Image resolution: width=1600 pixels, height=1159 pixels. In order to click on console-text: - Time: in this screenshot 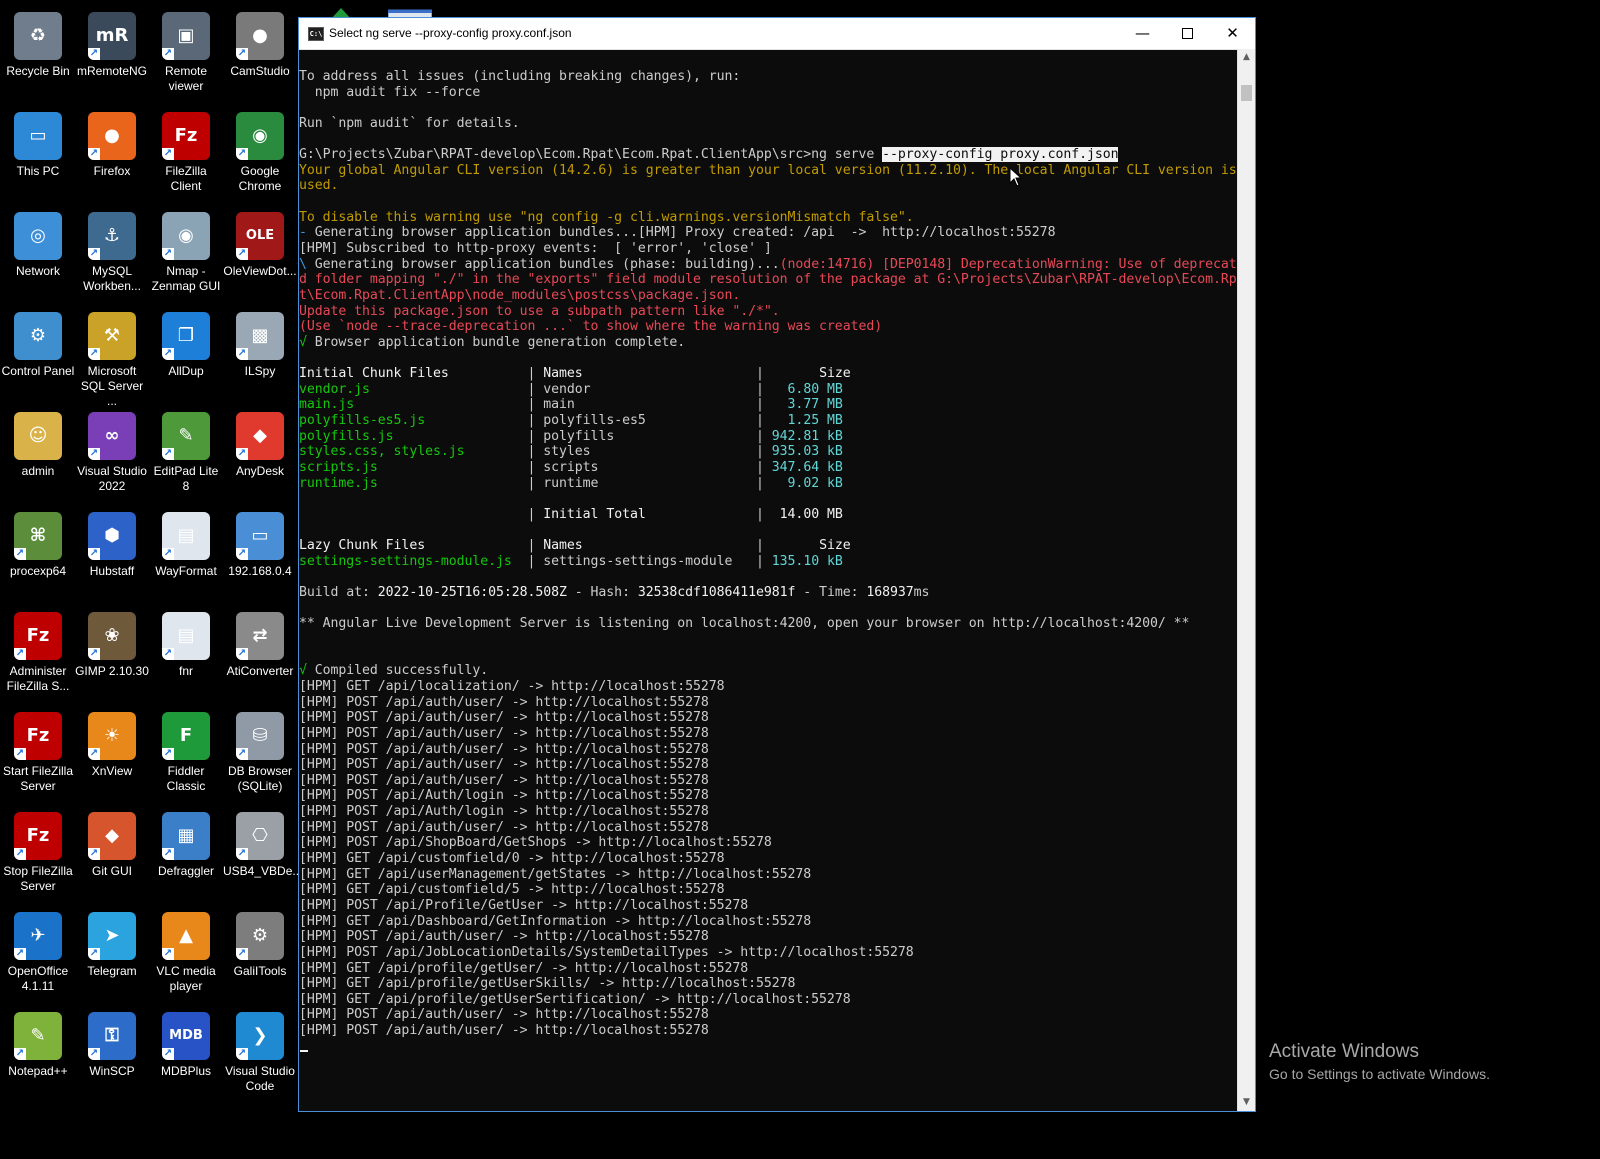, I will do `click(831, 593)`.